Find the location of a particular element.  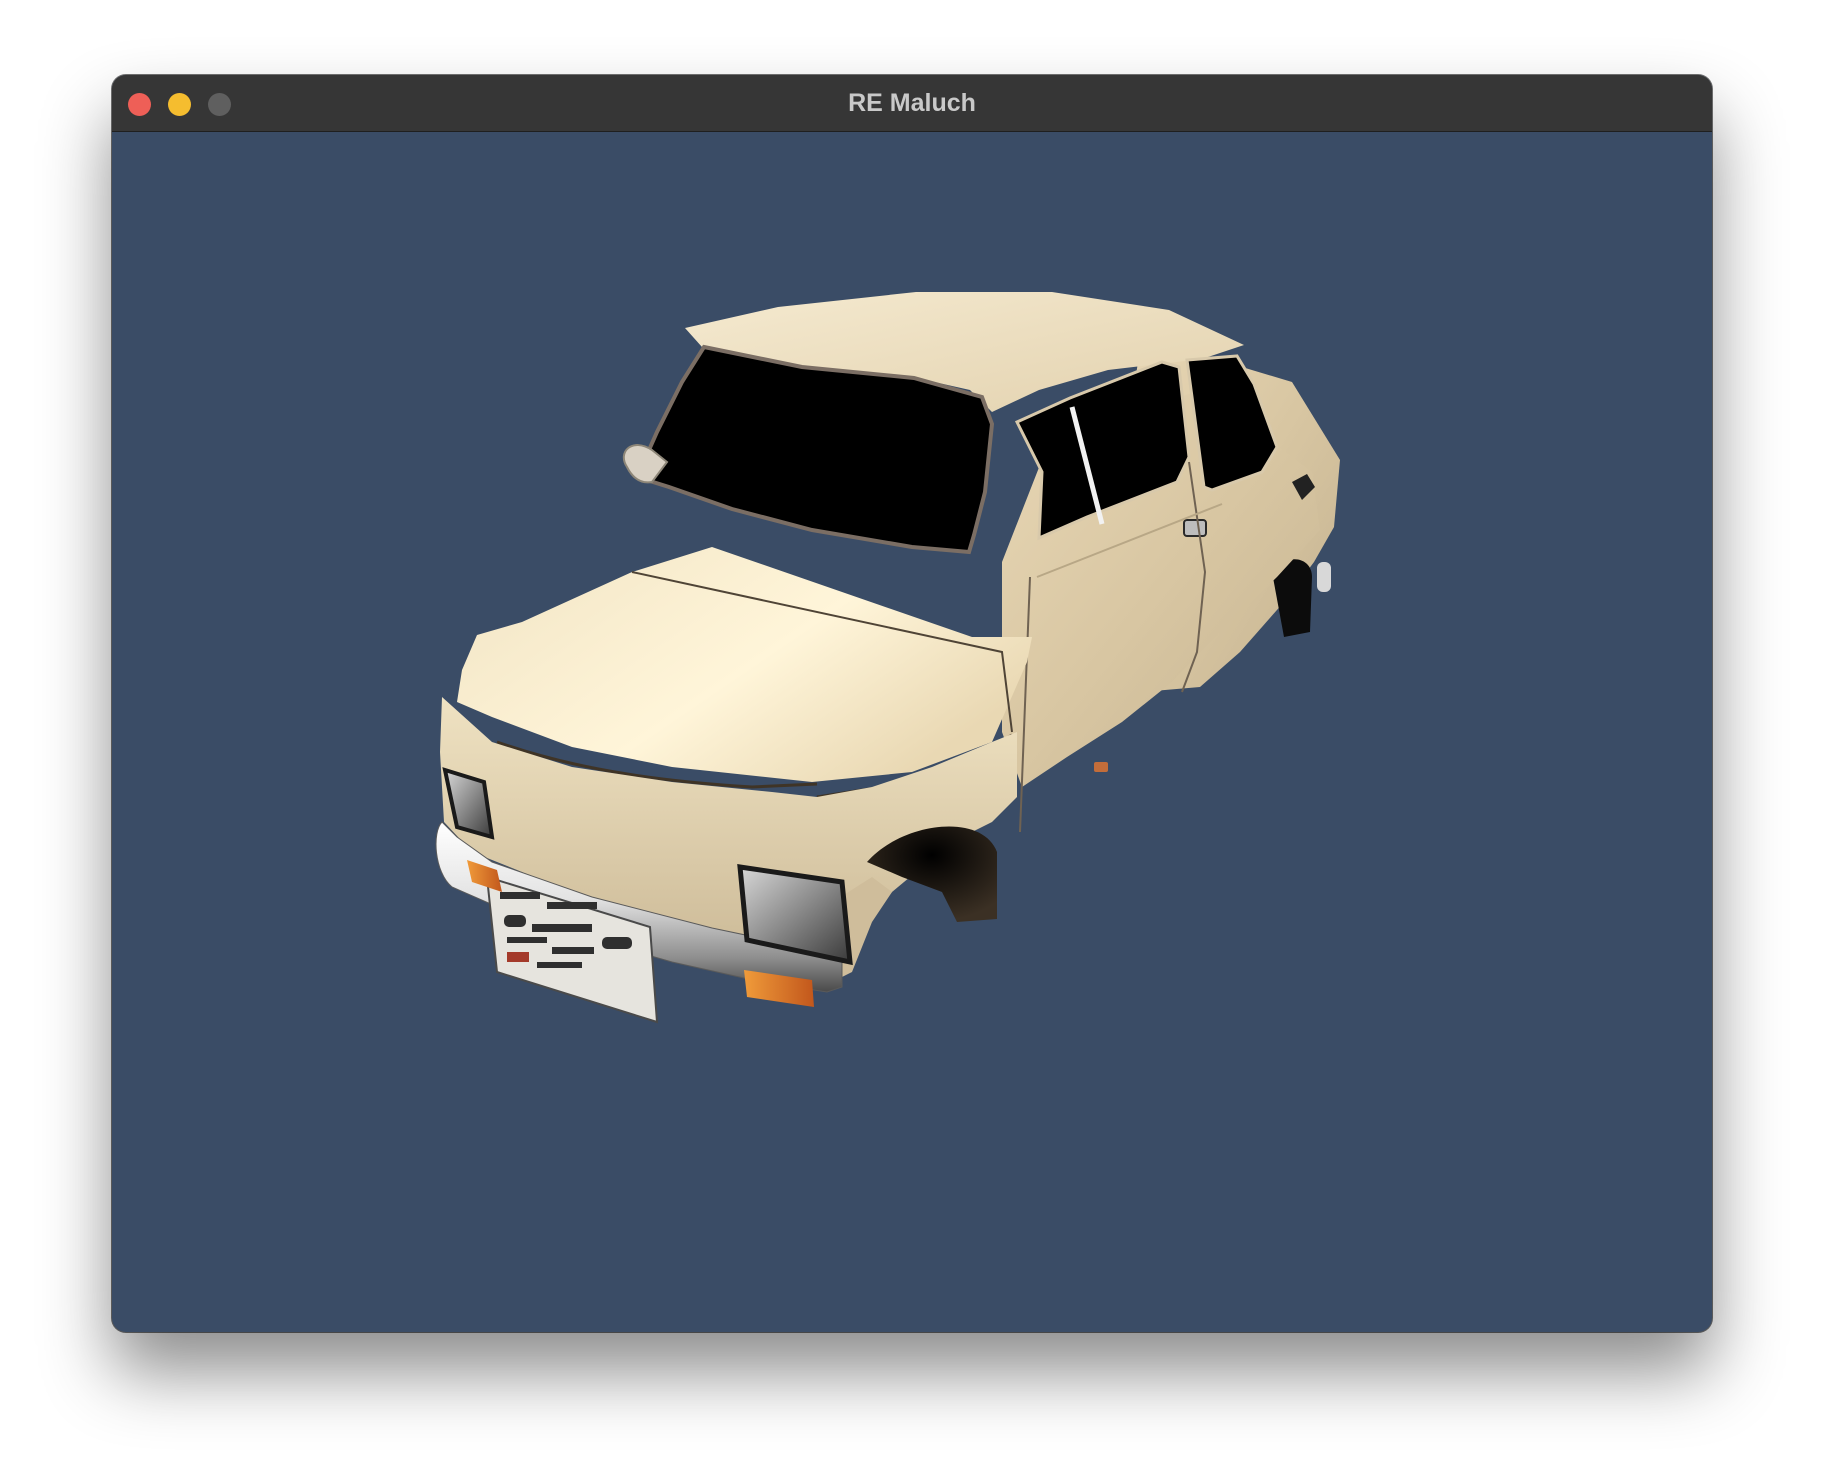

title-bar: RE Maluch is located at coordinates (912, 103).